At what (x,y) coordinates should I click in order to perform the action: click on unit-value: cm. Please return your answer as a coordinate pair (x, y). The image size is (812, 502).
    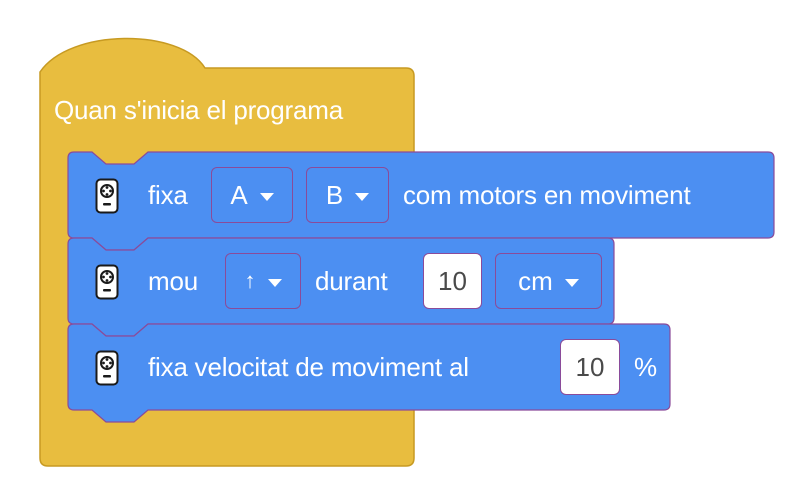
    Looking at the image, I should click on (535, 280).